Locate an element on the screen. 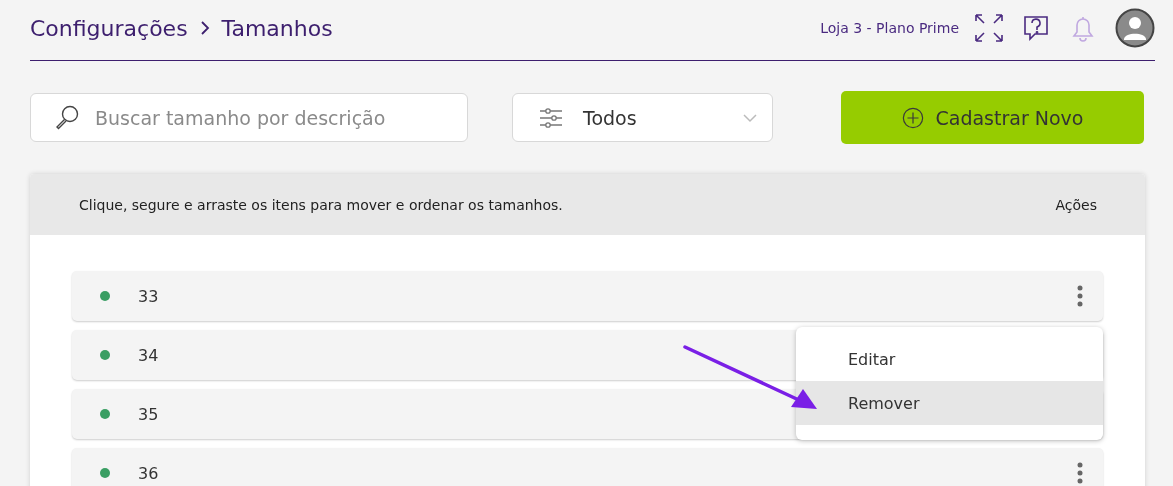  filter-dropdown: Todos is located at coordinates (642, 117).